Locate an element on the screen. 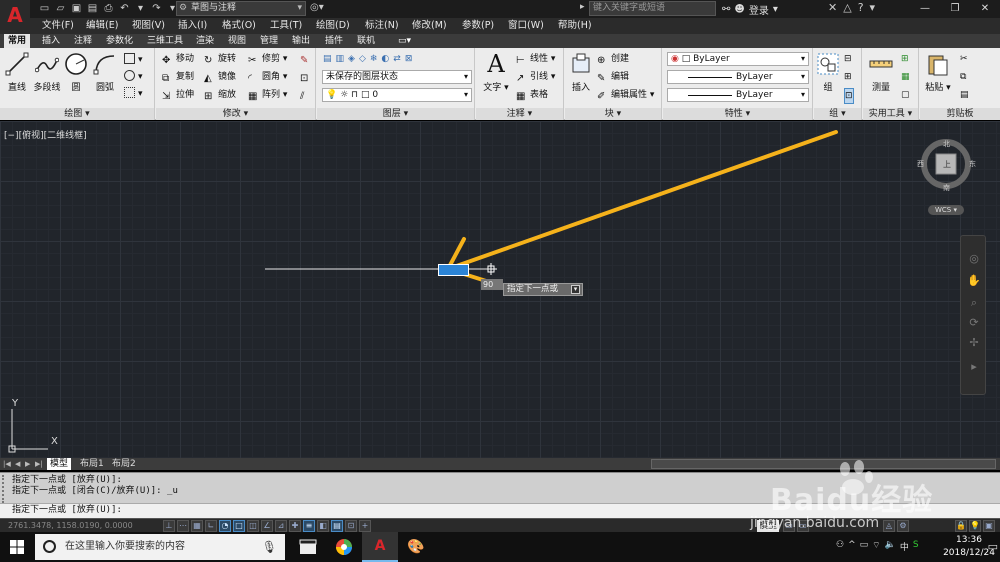  leader-button: ↗ 引线 ▾ is located at coordinates (535, 77).